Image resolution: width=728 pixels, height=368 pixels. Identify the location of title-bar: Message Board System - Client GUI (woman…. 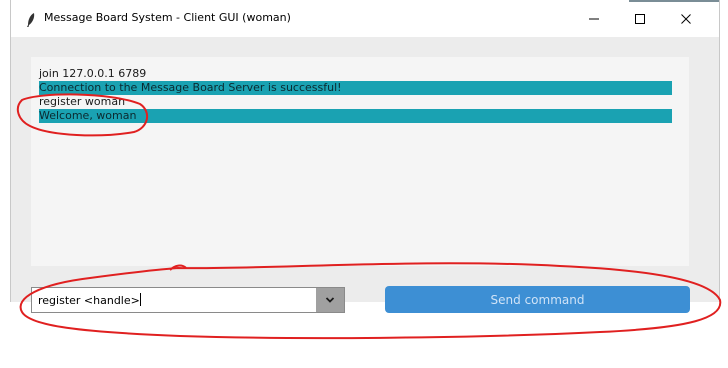
(365, 18).